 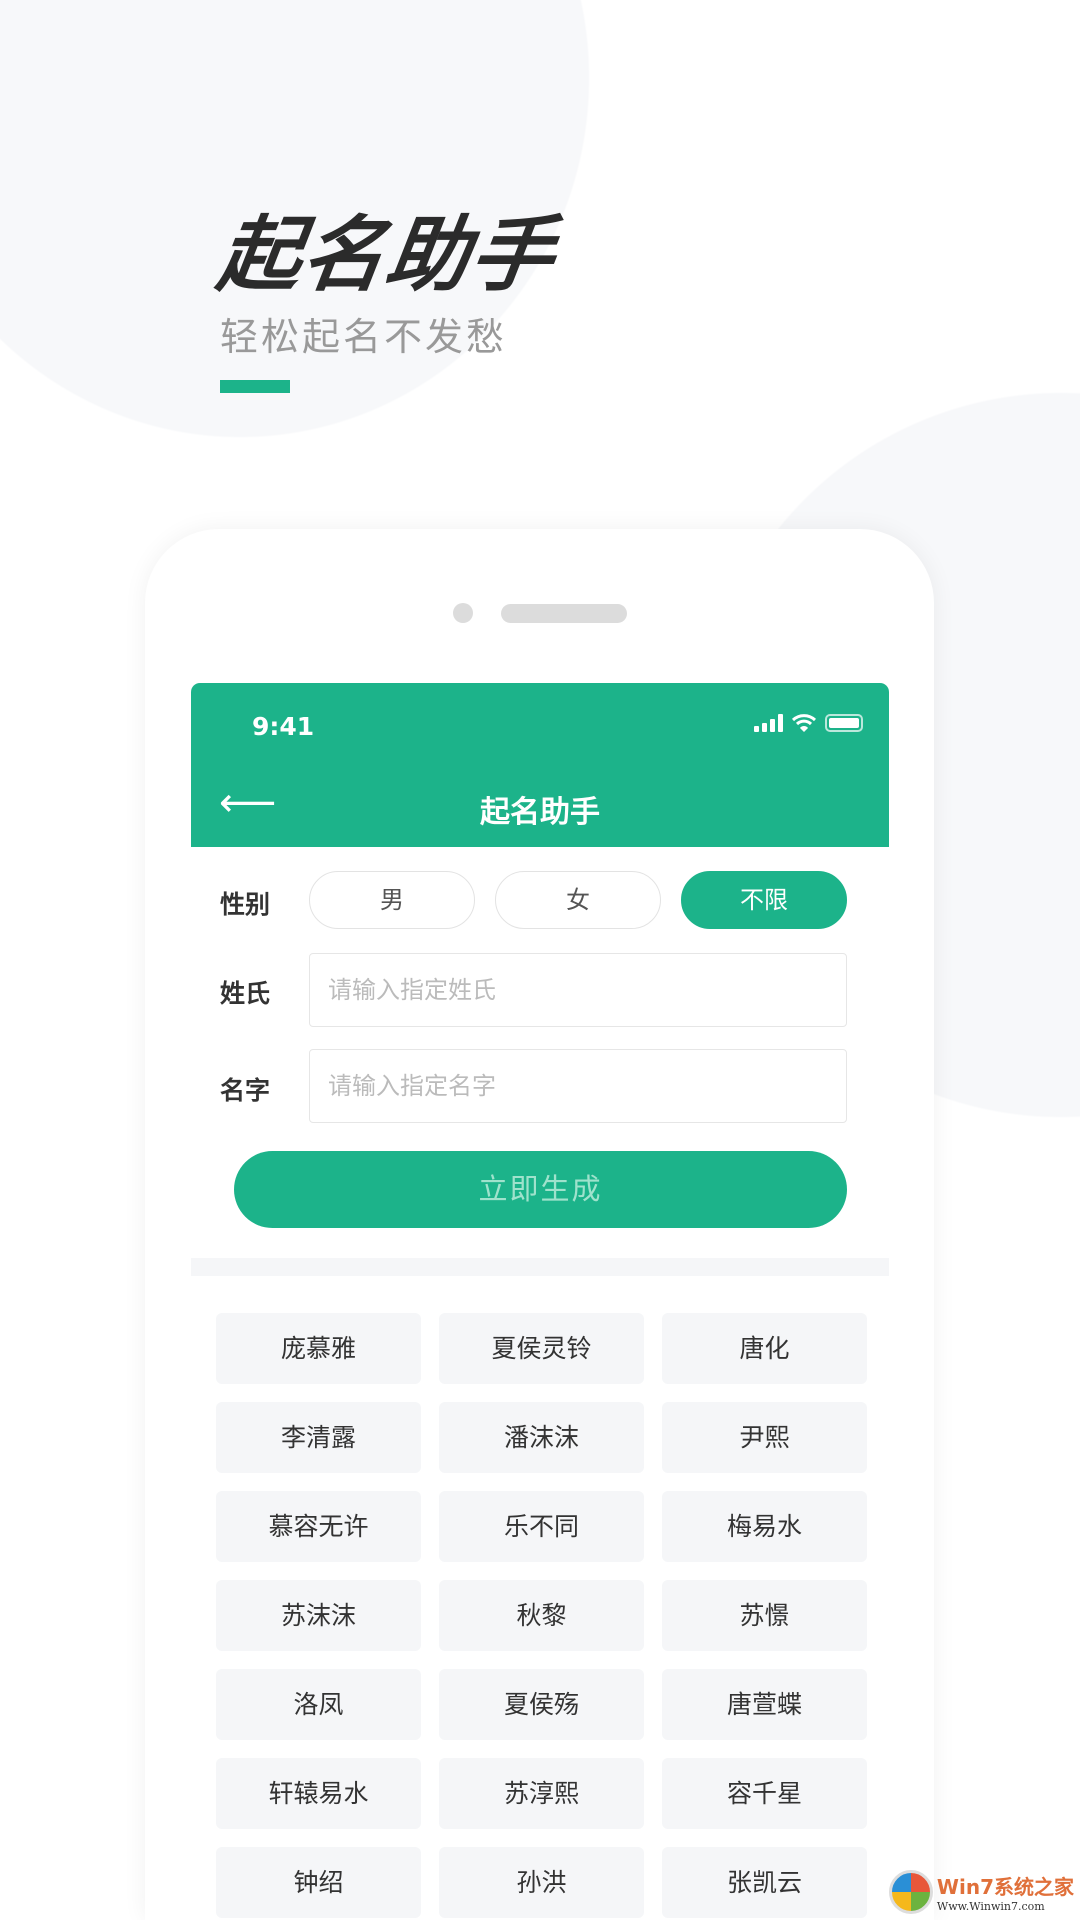 I want to click on name-result-item: 张凯云, so click(x=764, y=1882).